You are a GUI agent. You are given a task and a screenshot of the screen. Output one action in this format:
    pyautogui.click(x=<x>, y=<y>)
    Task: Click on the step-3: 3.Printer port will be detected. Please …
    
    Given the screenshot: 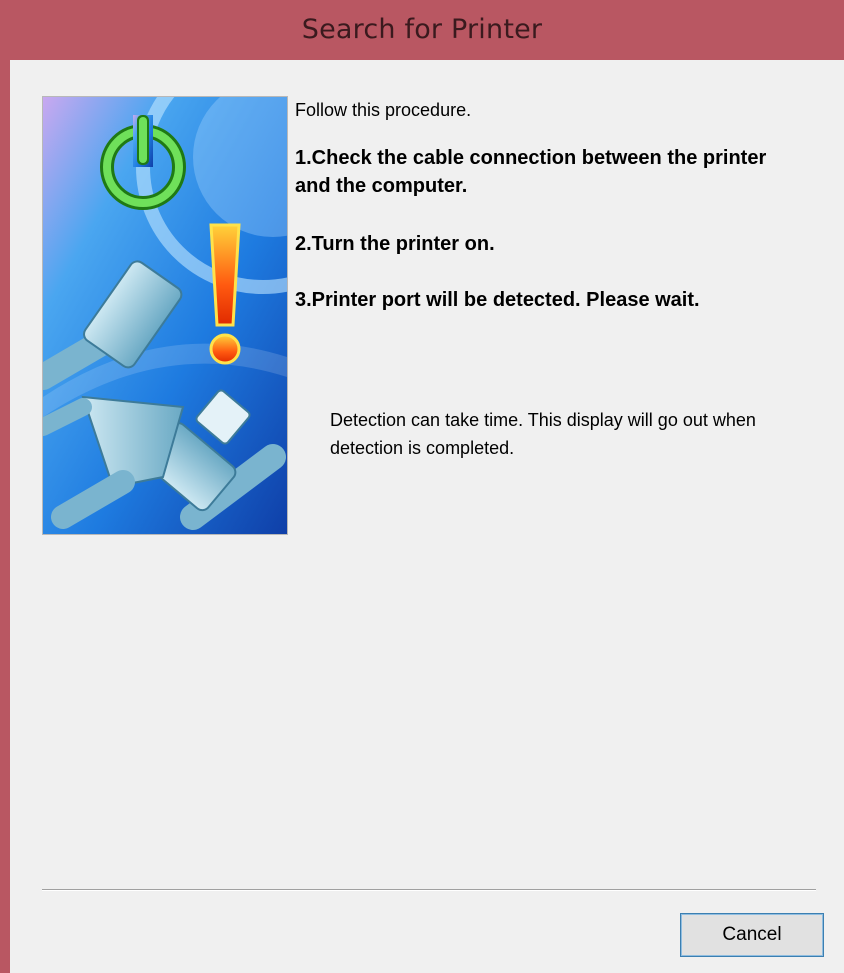 What is the action you would take?
    pyautogui.click(x=497, y=300)
    